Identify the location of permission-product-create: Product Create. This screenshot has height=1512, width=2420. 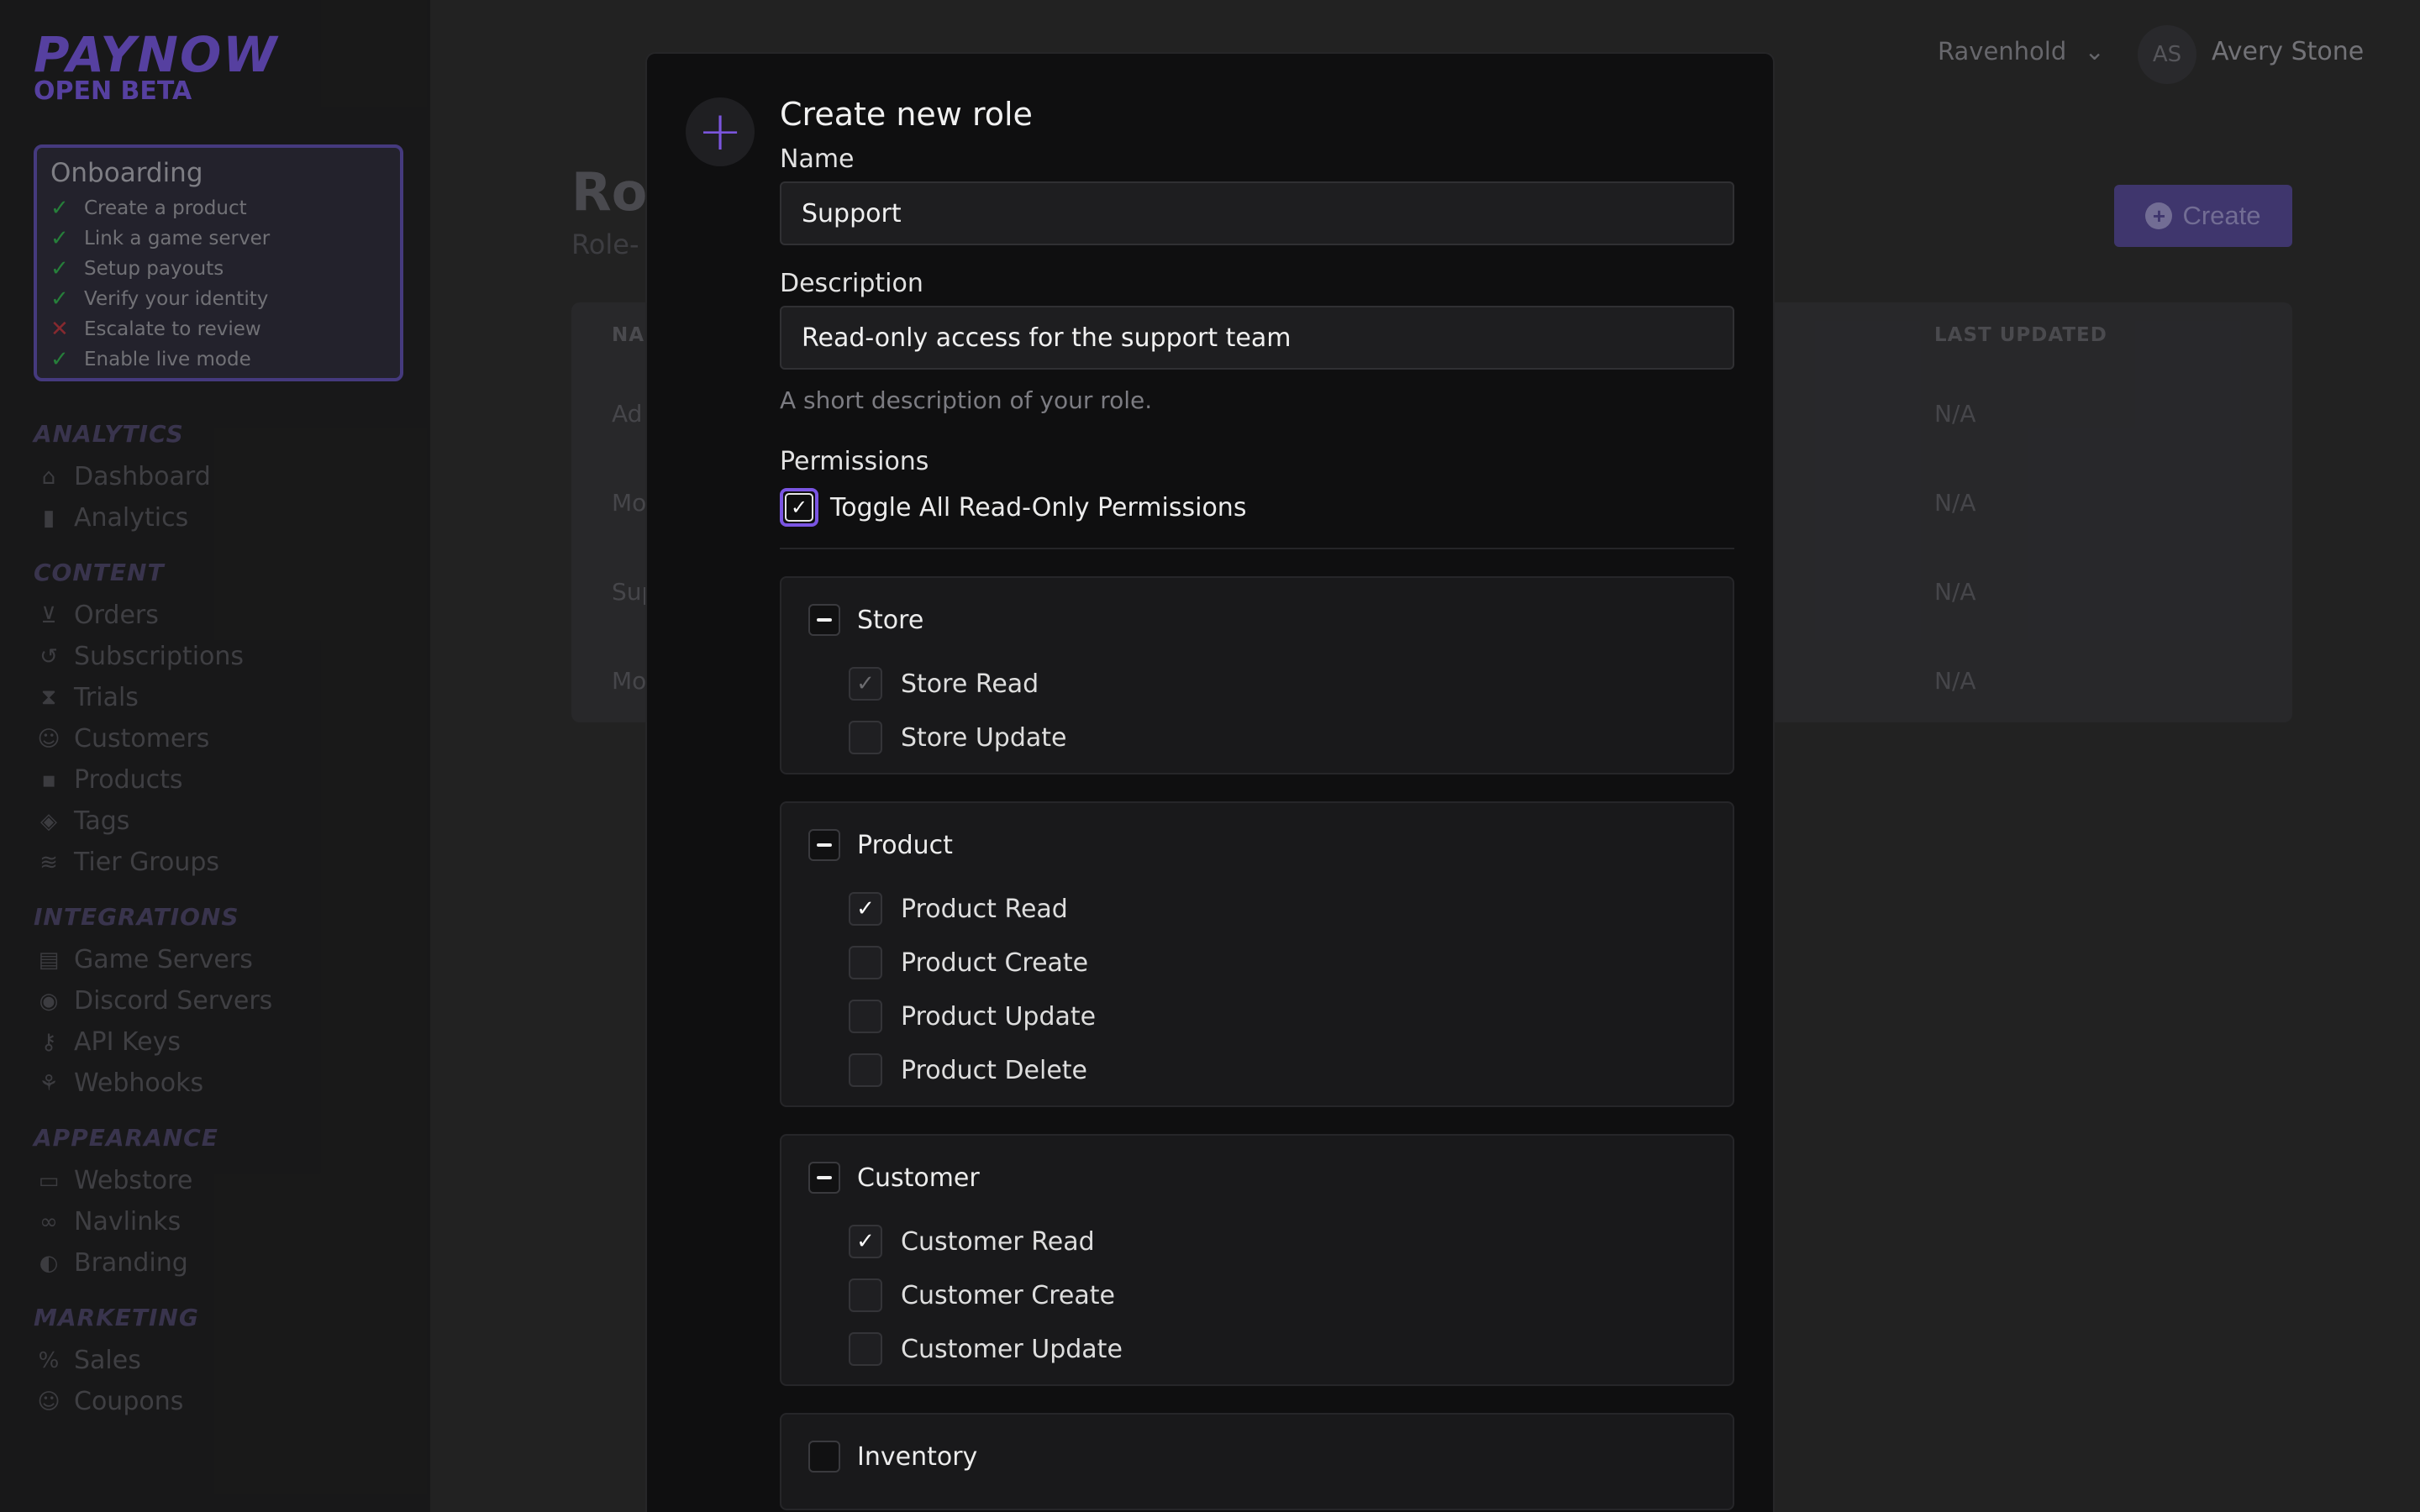
(1277, 963).